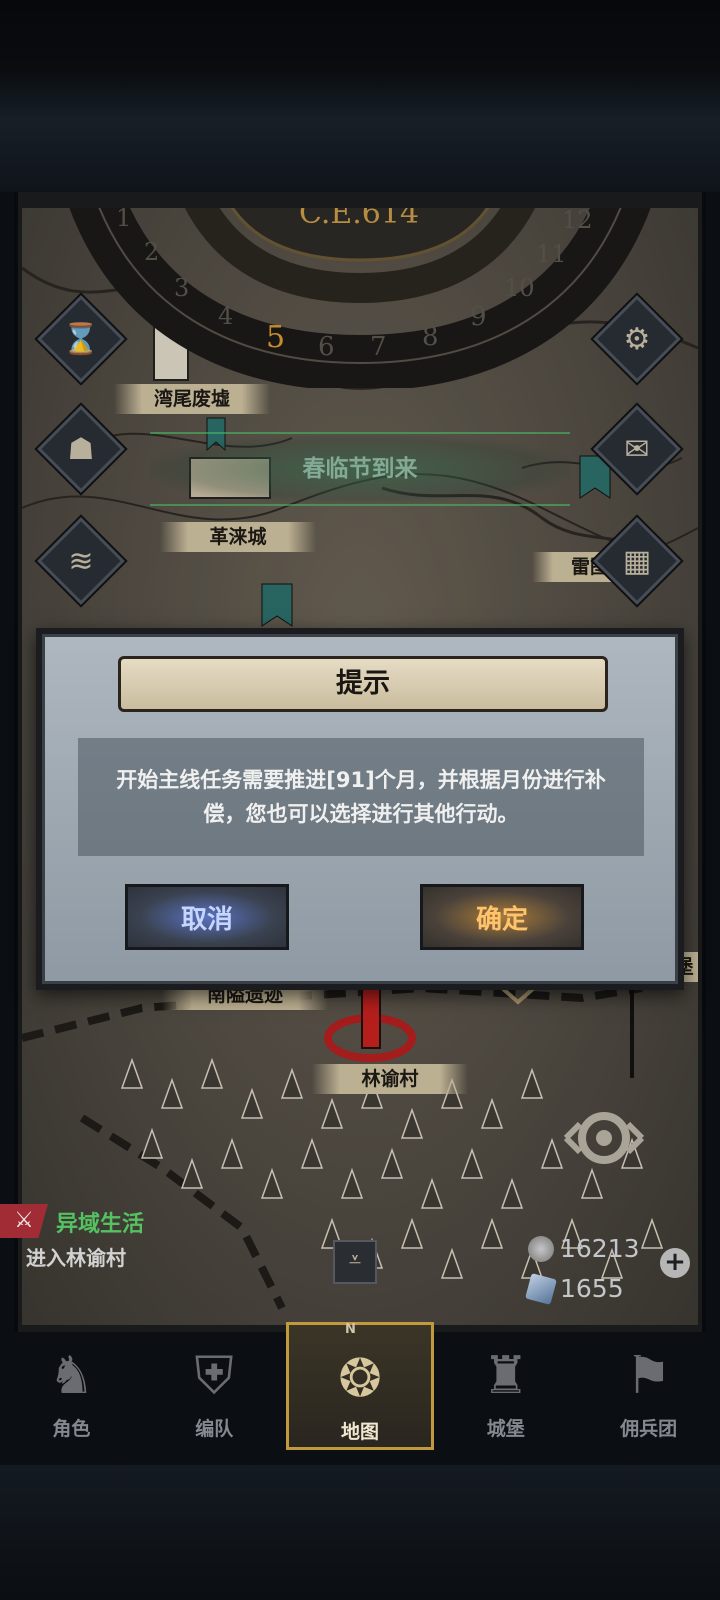  What do you see at coordinates (214, 1376) in the screenshot?
I see `formation-icon: ⛨` at bounding box center [214, 1376].